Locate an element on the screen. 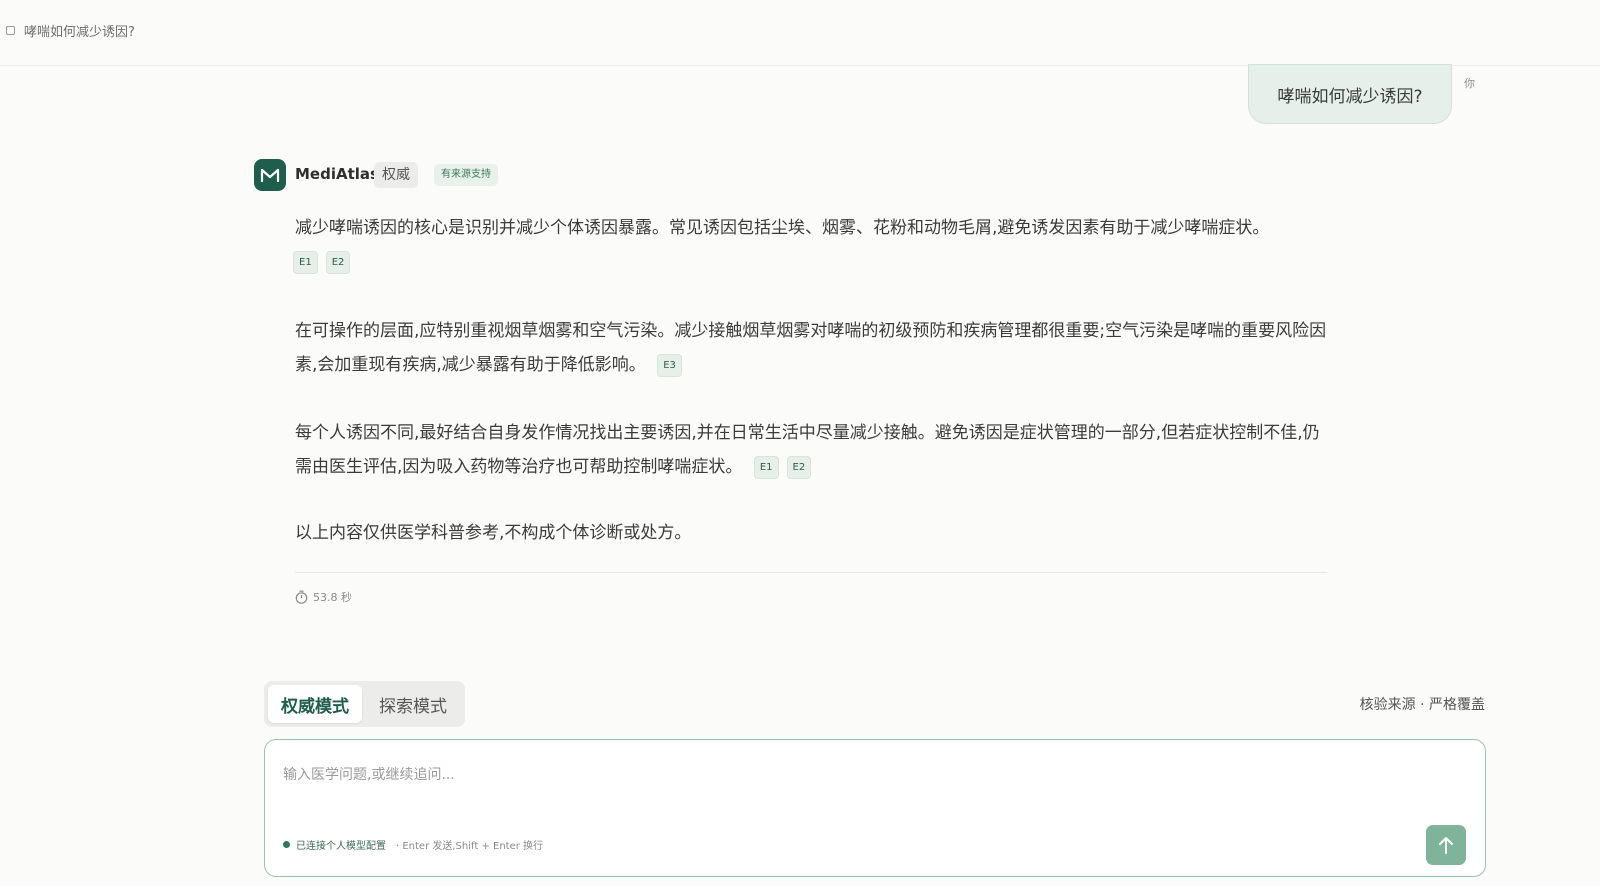 The width and height of the screenshot is (1600, 886). answer-divider is located at coordinates (811, 572).